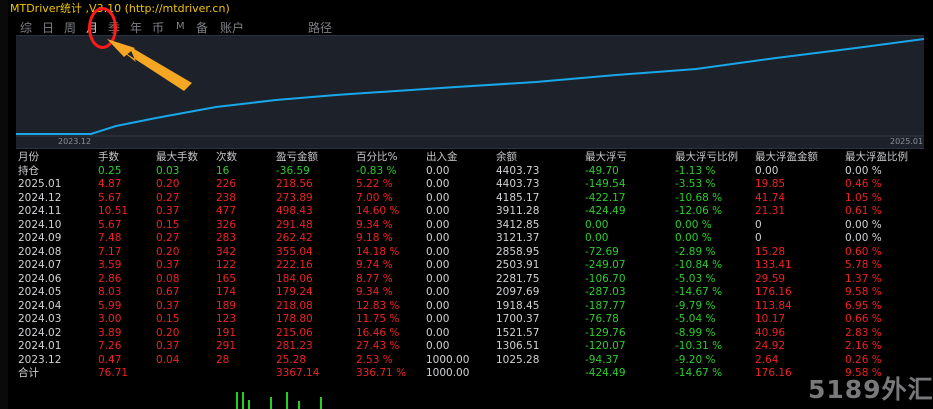 This screenshot has width=933, height=409. Describe the element at coordinates (605, 292) in the screenshot. I see `table-cell: -287.03` at that location.